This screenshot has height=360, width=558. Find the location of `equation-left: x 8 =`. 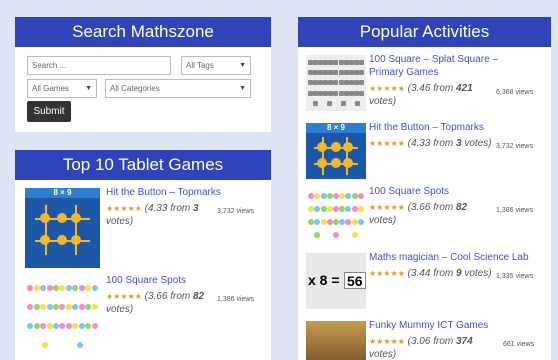

equation-left: x 8 = is located at coordinates (324, 280).